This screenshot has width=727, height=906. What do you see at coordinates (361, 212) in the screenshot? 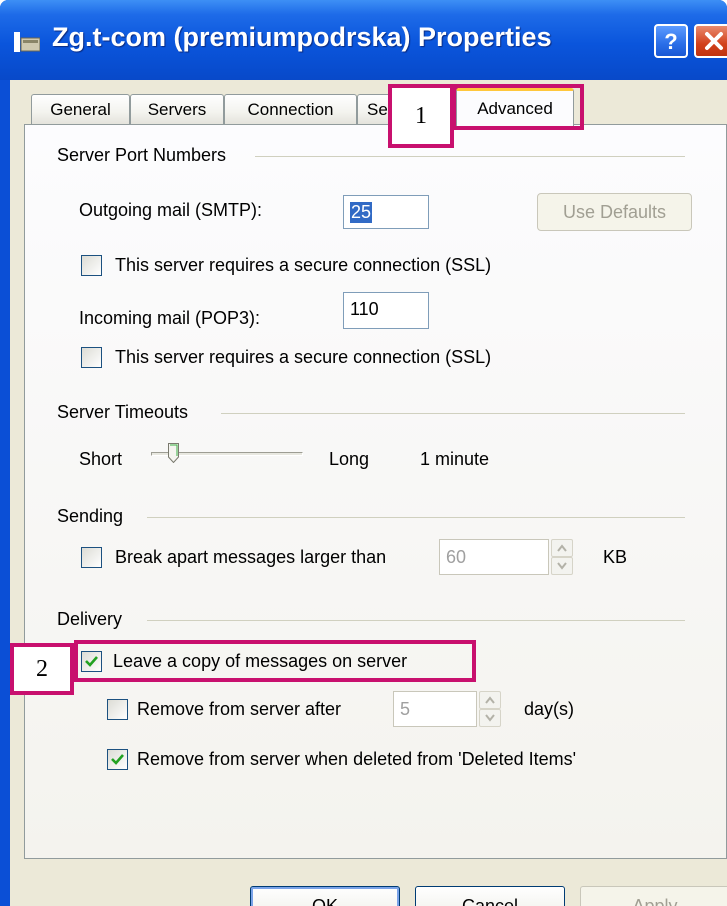
I see `smtp-port-value: 25` at bounding box center [361, 212].